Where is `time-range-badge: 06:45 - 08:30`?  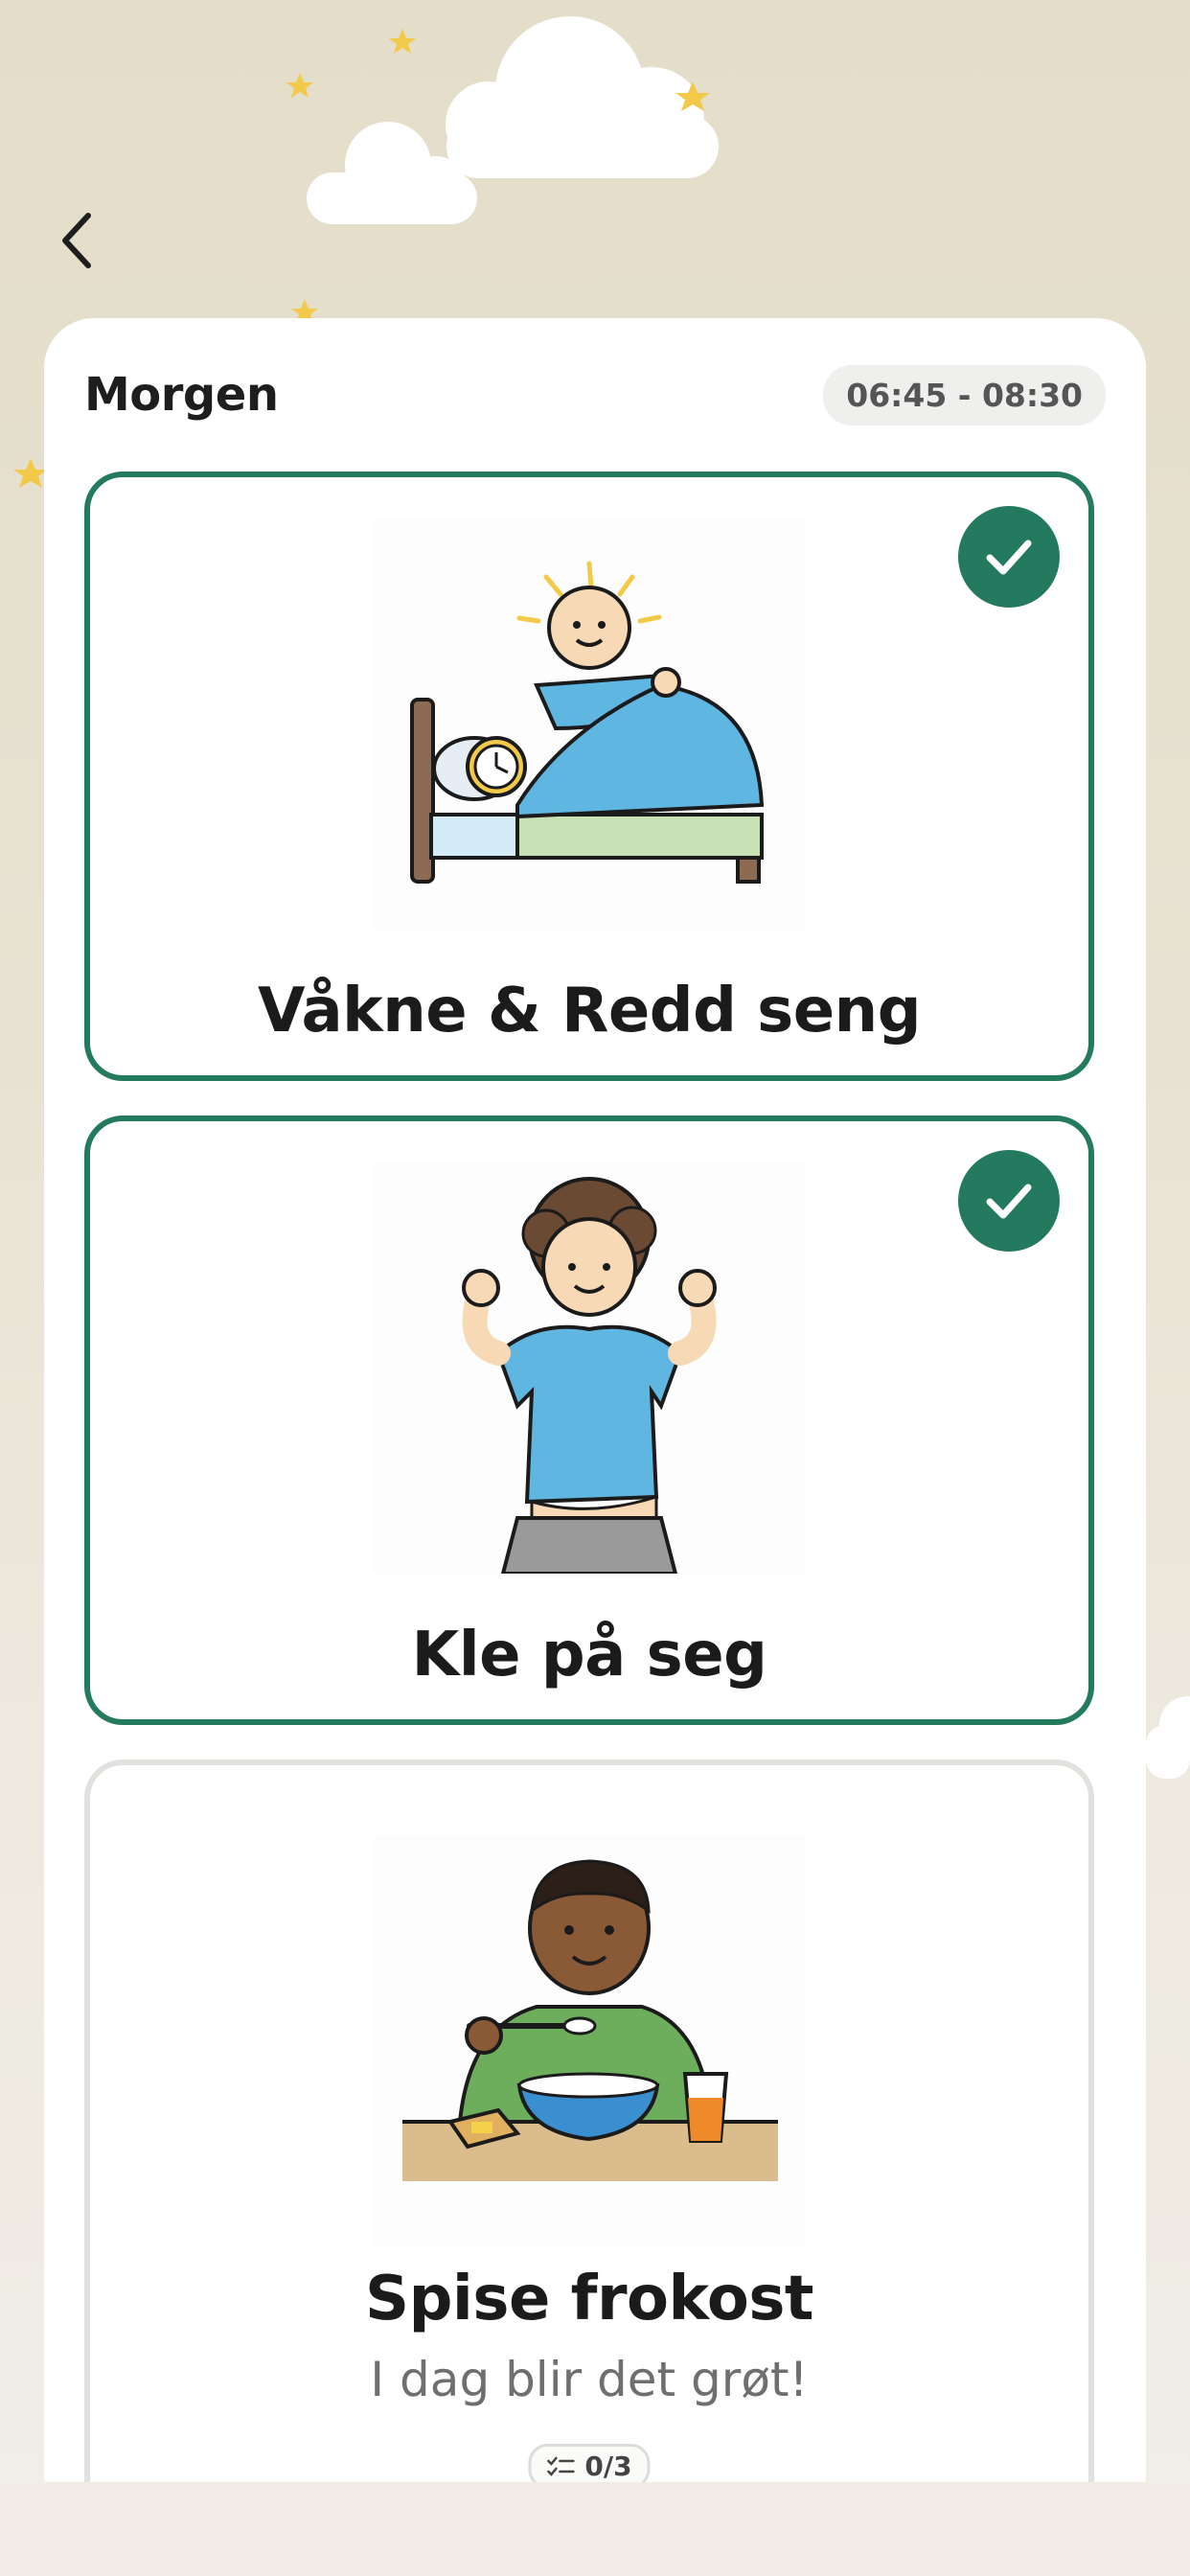
time-range-badge: 06:45 - 08:30 is located at coordinates (965, 395).